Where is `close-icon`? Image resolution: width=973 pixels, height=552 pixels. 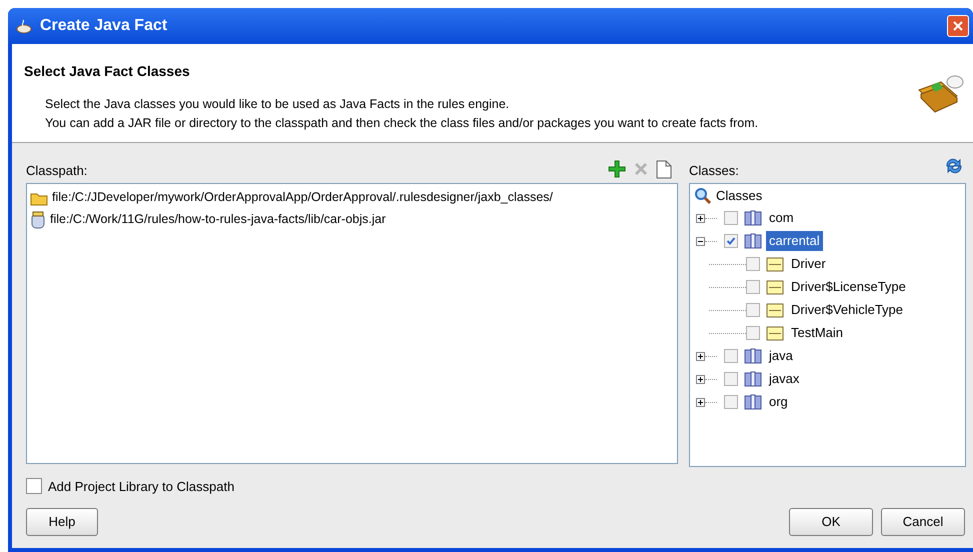 close-icon is located at coordinates (958, 26).